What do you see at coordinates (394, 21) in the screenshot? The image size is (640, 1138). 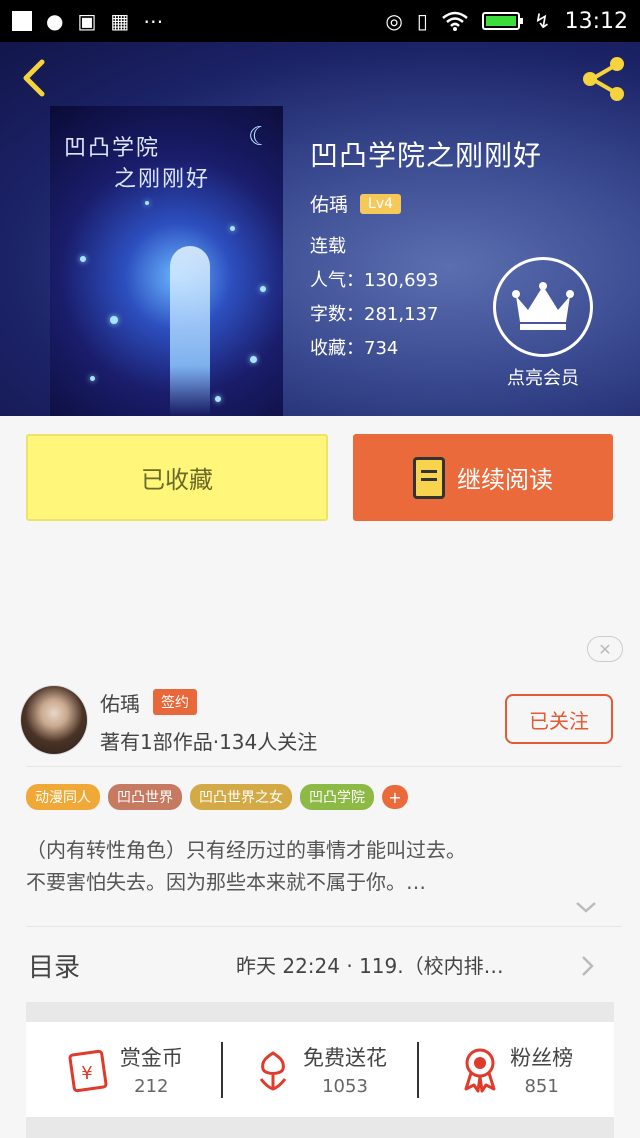 I see `nfc-icon: ◎` at bounding box center [394, 21].